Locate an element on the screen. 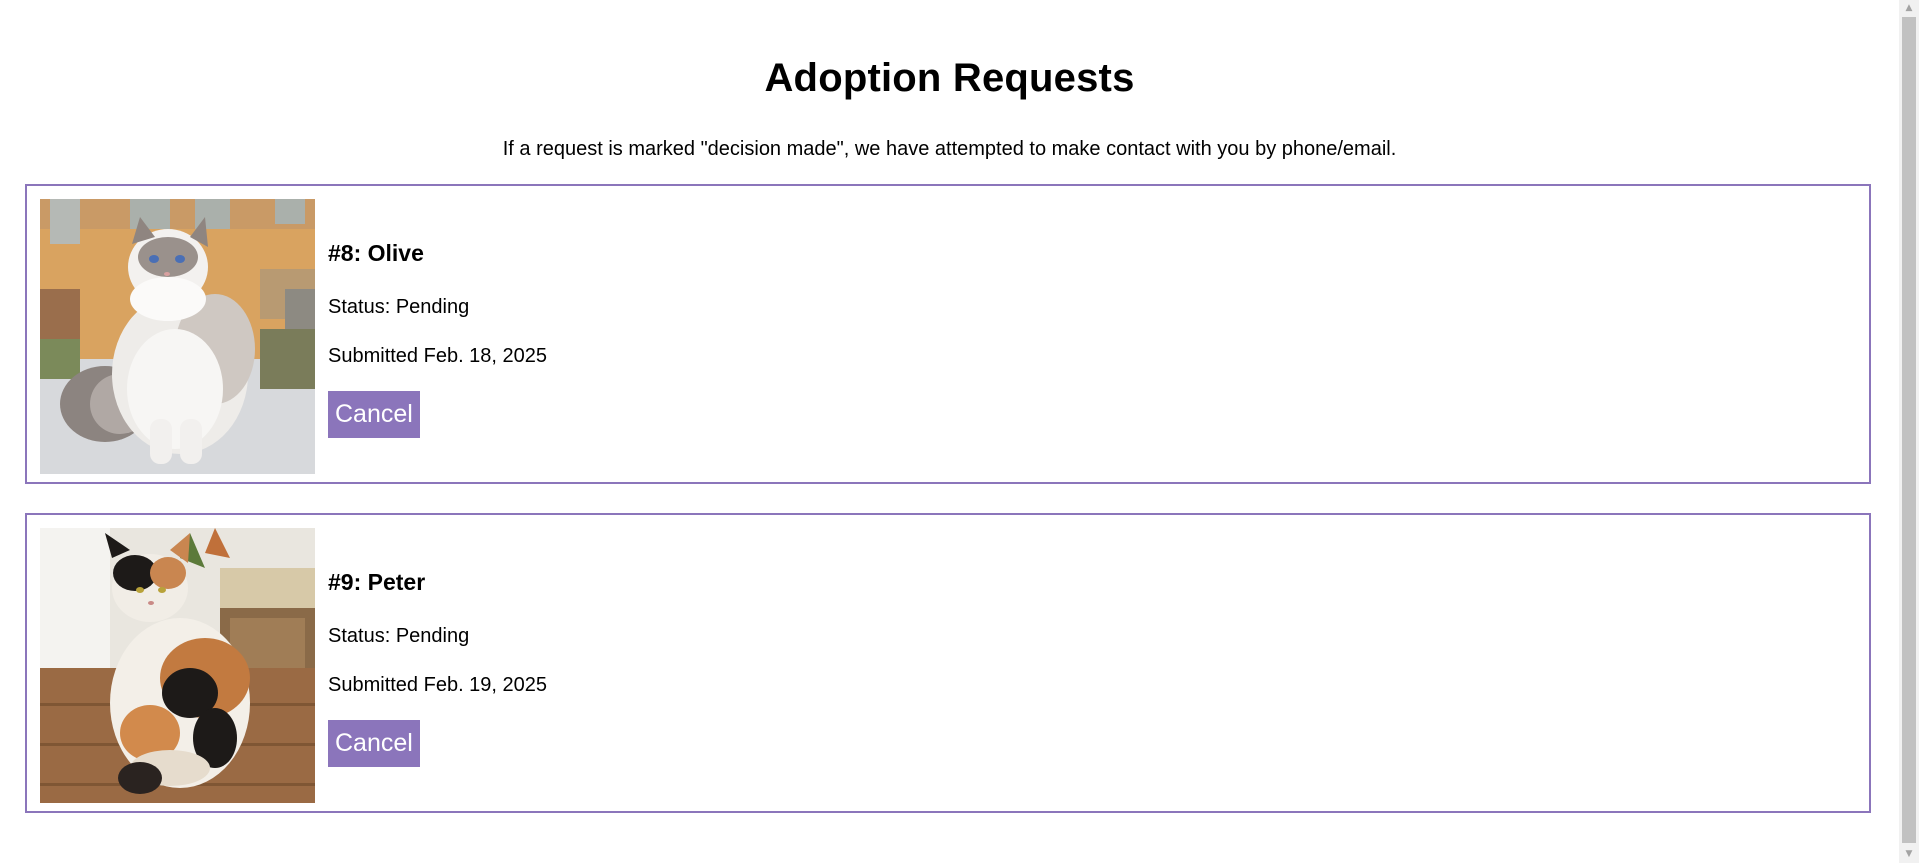 This screenshot has height=863, width=1919. scrollbar-thumb is located at coordinates (1909, 430).